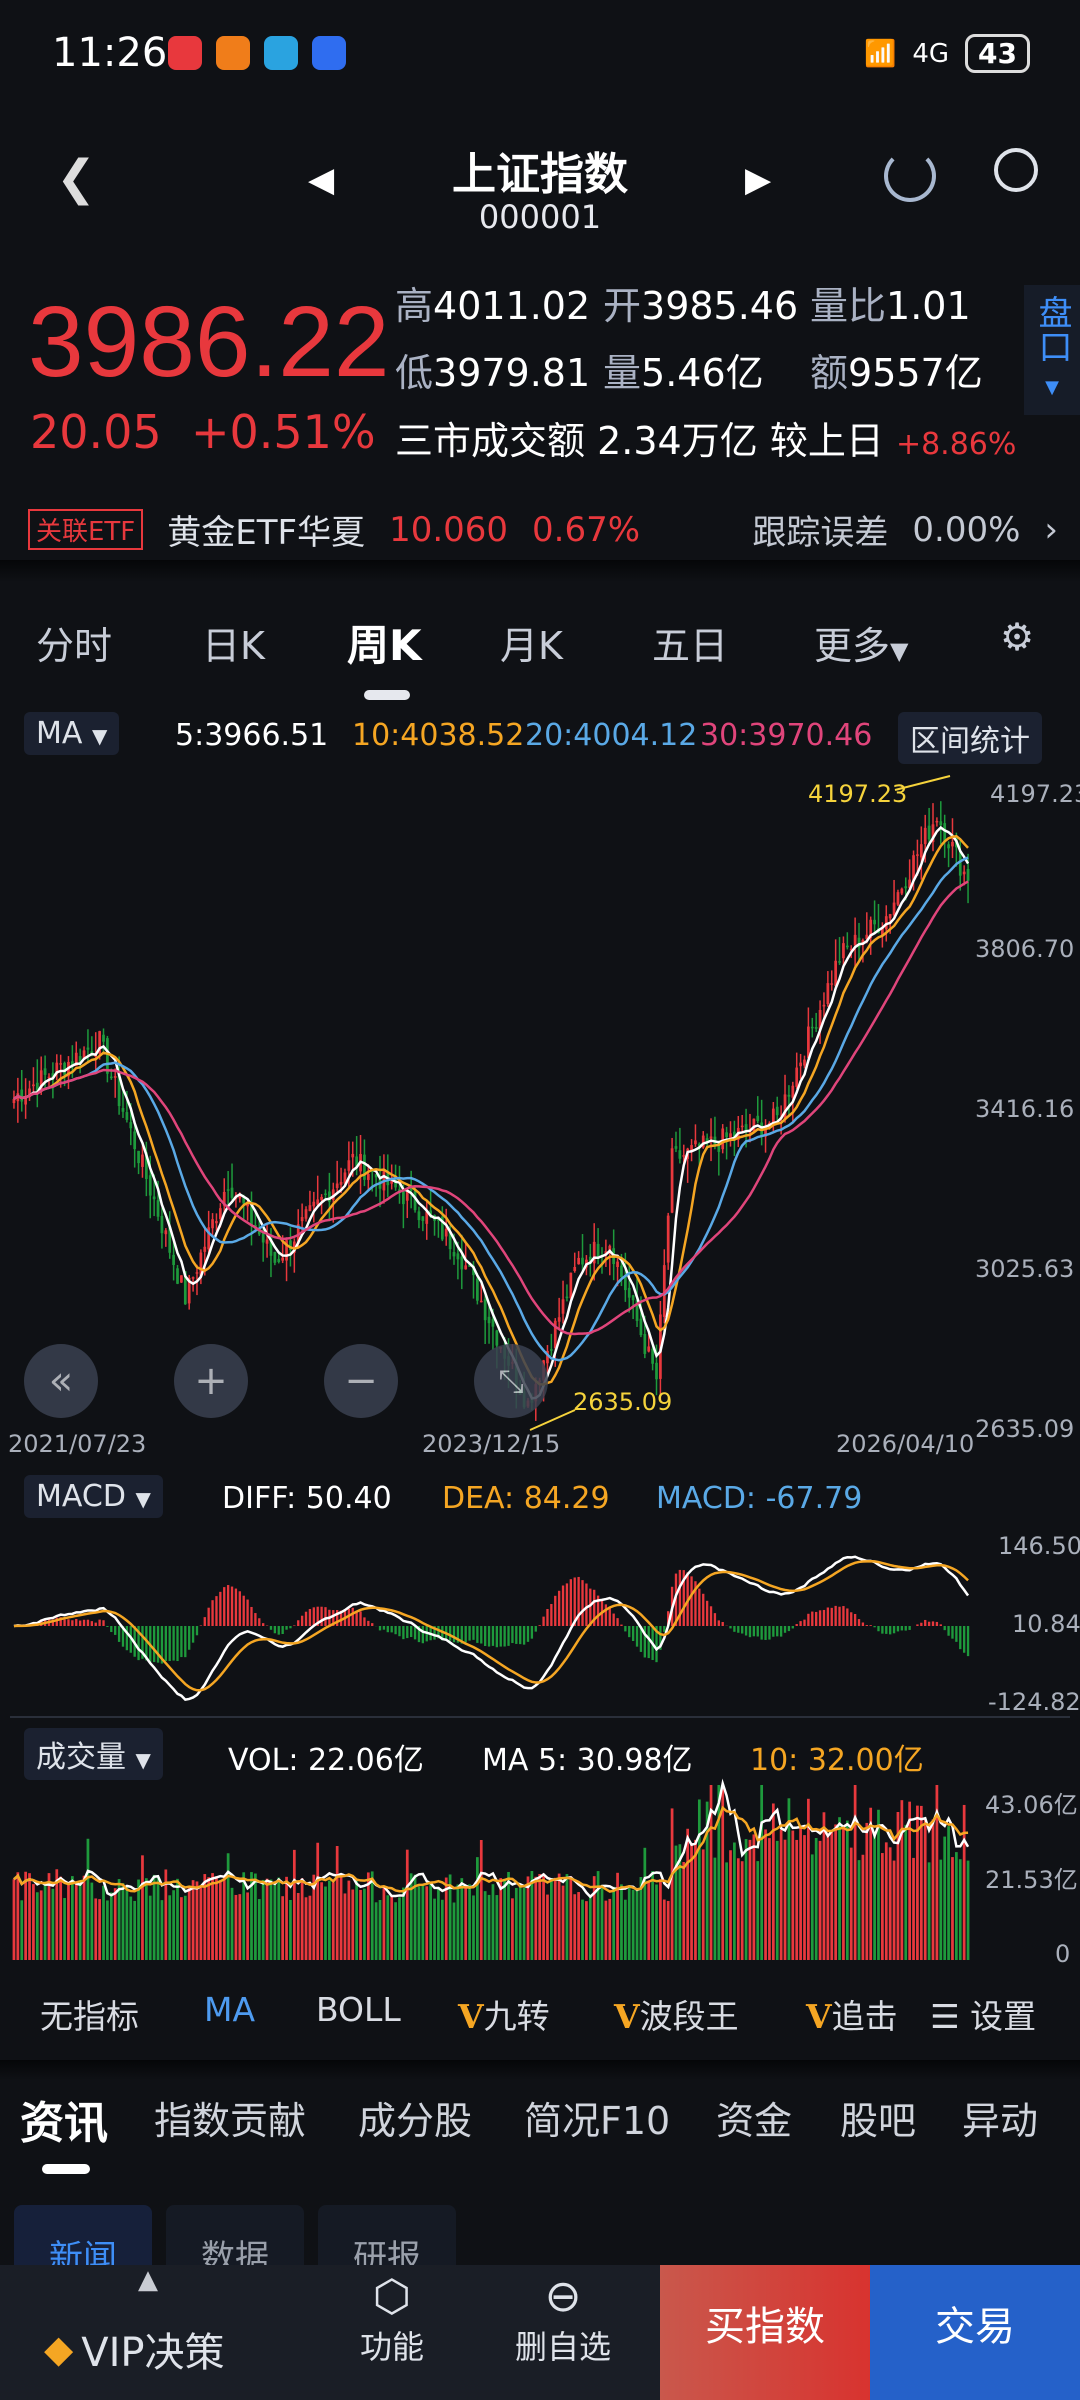 The width and height of the screenshot is (1080, 2400). Describe the element at coordinates (858, 794) in the screenshot. I see `max-price-label: 4197.23` at that location.